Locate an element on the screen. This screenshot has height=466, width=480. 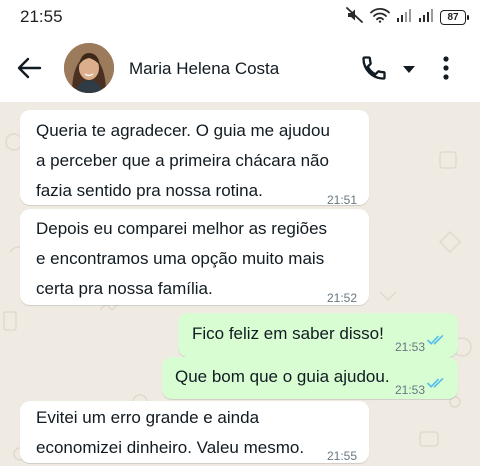
message-text: Que bom que o guia ajudou. is located at coordinates (282, 376).